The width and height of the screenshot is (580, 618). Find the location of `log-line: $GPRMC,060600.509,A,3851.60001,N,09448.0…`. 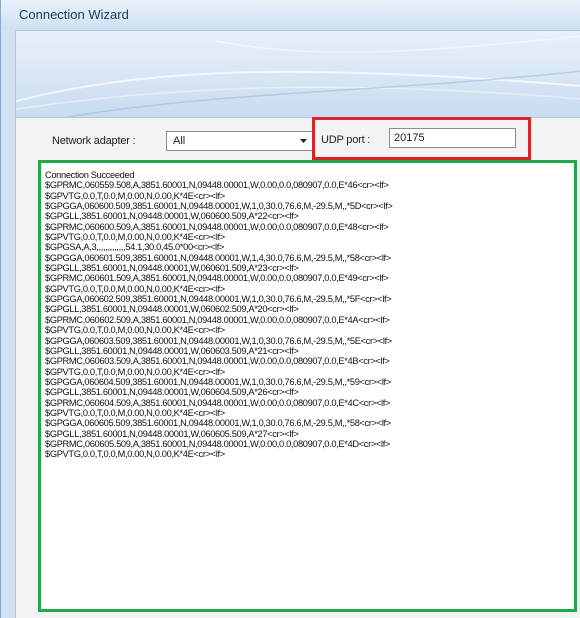

log-line: $GPRMC,060600.509,A,3851.60001,N,09448.0… is located at coordinates (217, 226).